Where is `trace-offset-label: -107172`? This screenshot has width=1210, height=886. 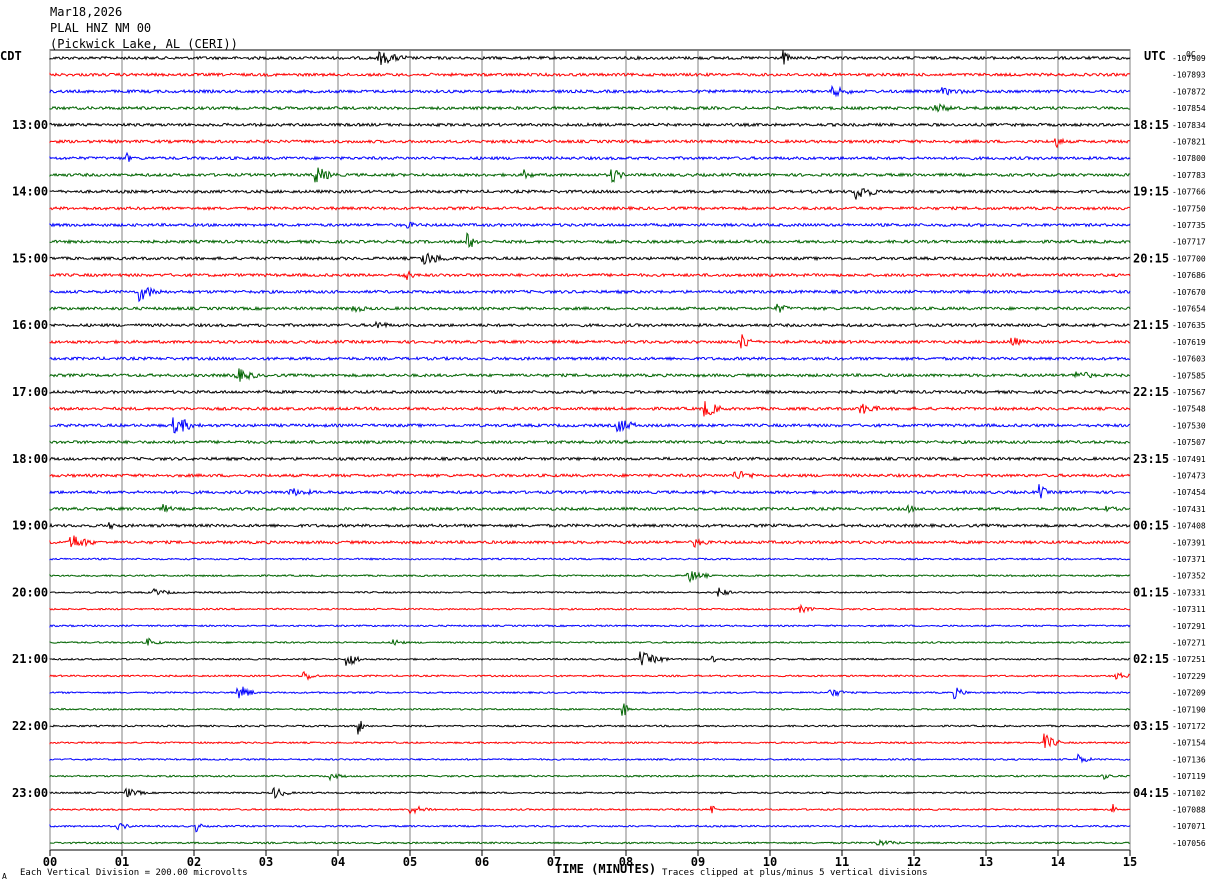 trace-offset-label: -107172 is located at coordinates (1189, 726).